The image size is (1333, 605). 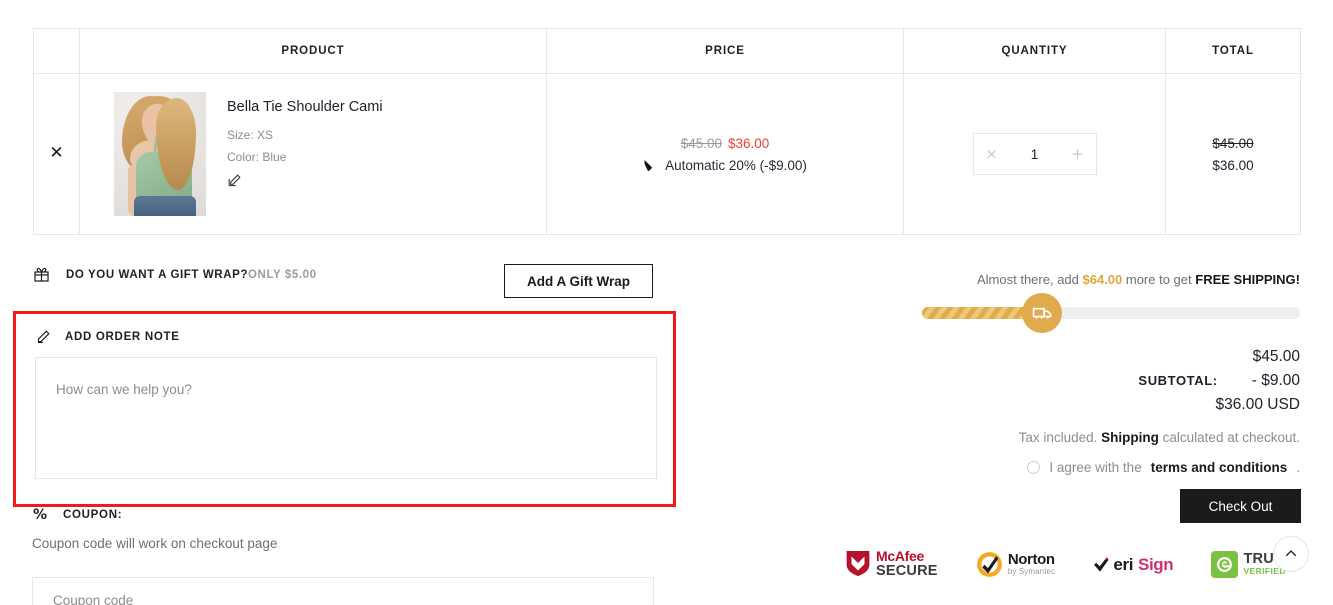 I want to click on truck-icon, so click(x=1041, y=313).